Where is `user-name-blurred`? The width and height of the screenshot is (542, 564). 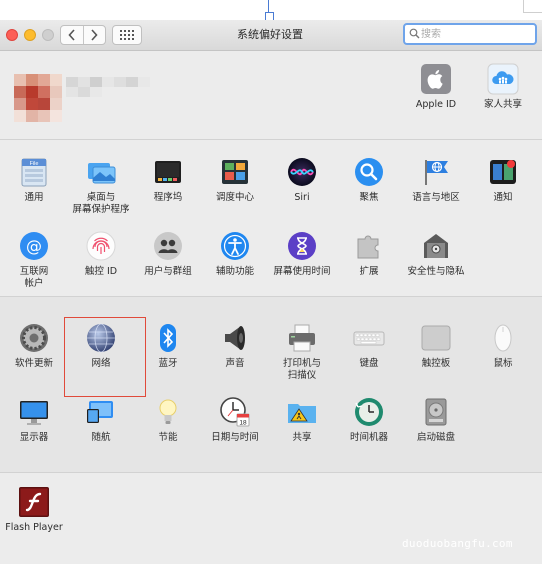 user-name-blurred is located at coordinates (114, 87).